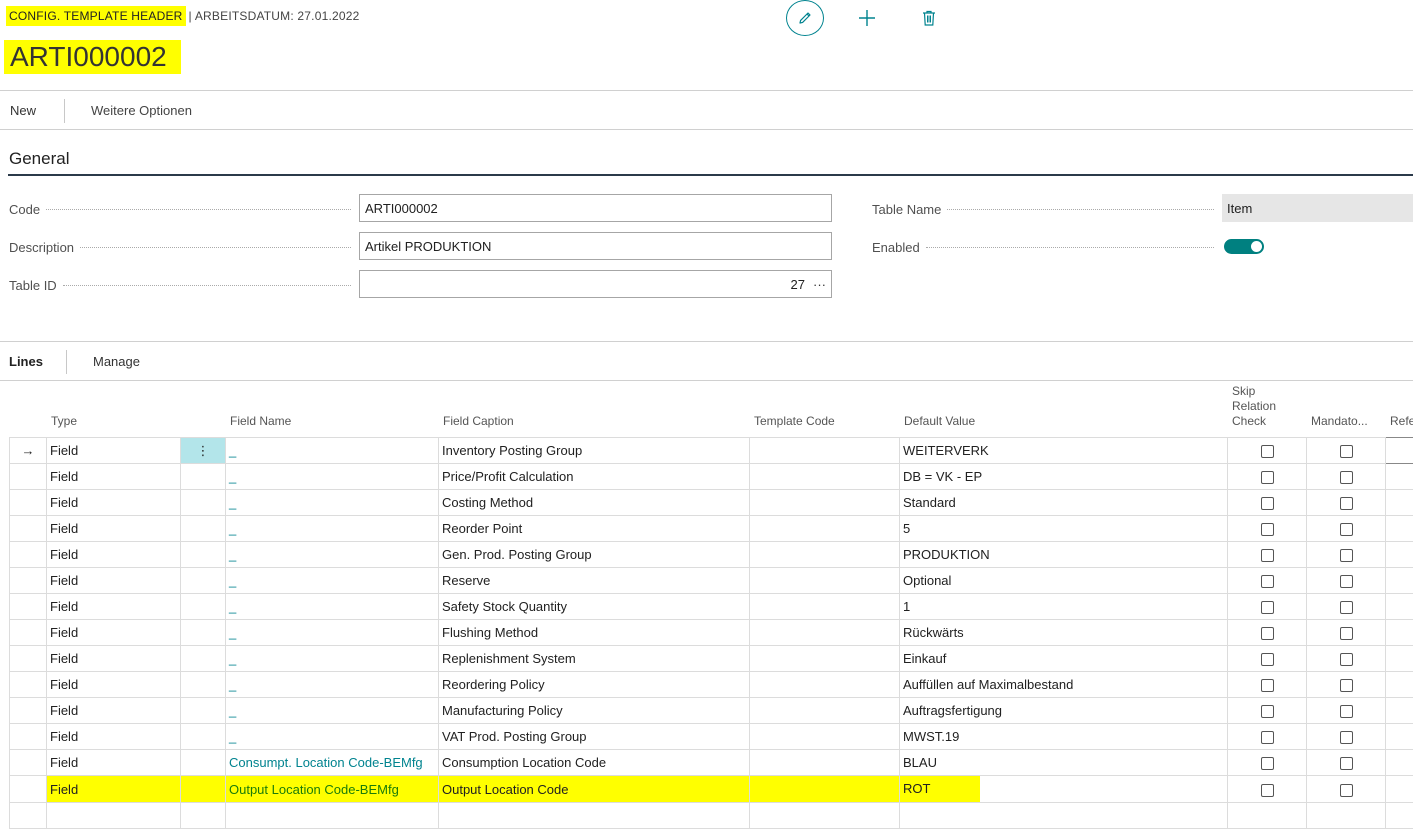 This screenshot has height=833, width=1413. Describe the element at coordinates (594, 762) in the screenshot. I see `field-caption-cell: Consumption Location Code` at that location.